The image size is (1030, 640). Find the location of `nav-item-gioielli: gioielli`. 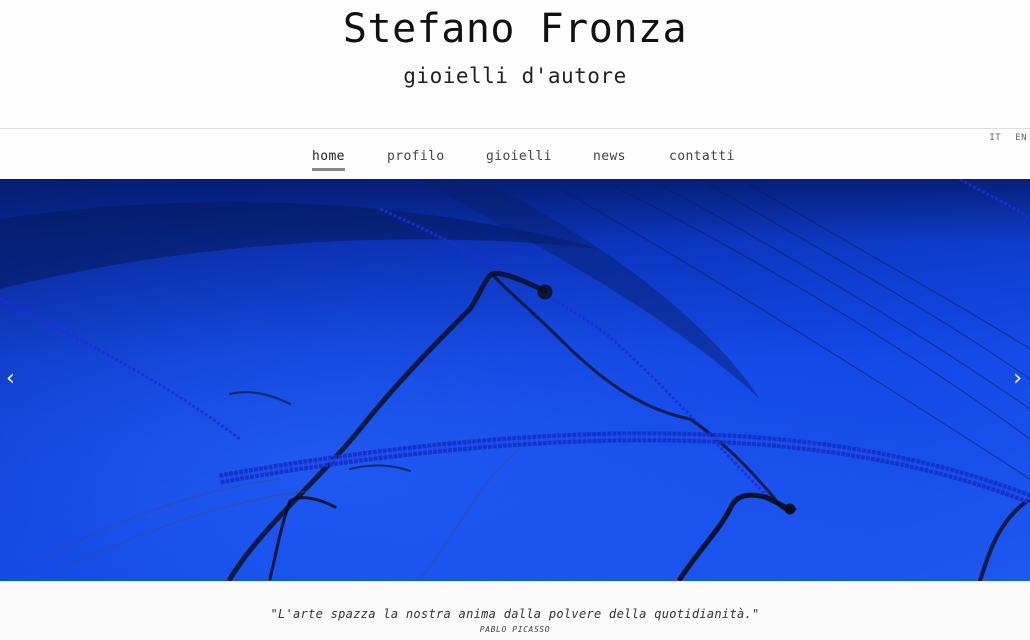

nav-item-gioielli: gioielli is located at coordinates (519, 156).